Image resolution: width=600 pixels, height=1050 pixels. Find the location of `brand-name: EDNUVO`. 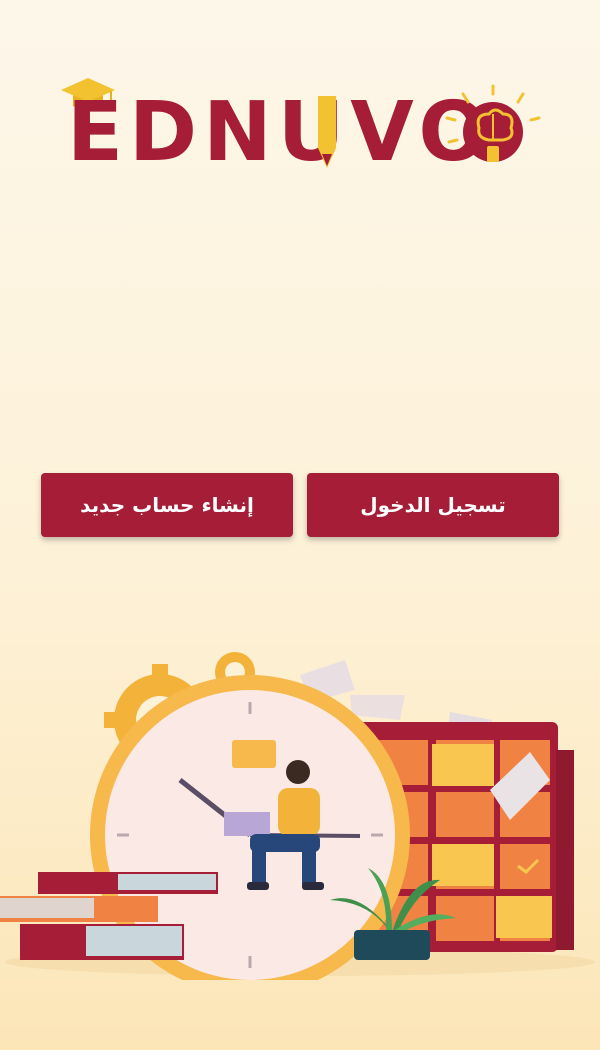

brand-name: EDNUVO is located at coordinates (281, 132).